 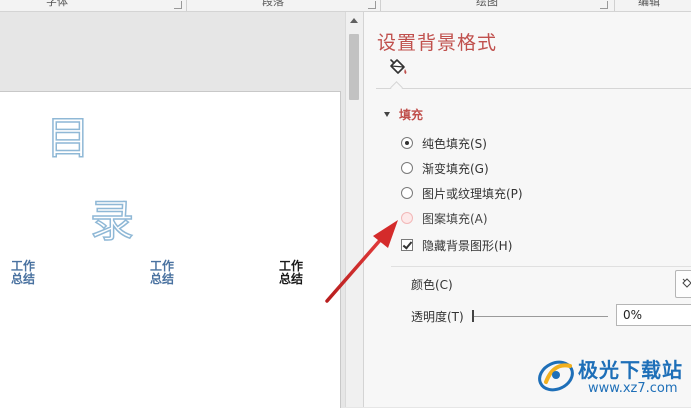 I want to click on ribbon-group-drawing-label: 绘图, so click(x=487, y=4).